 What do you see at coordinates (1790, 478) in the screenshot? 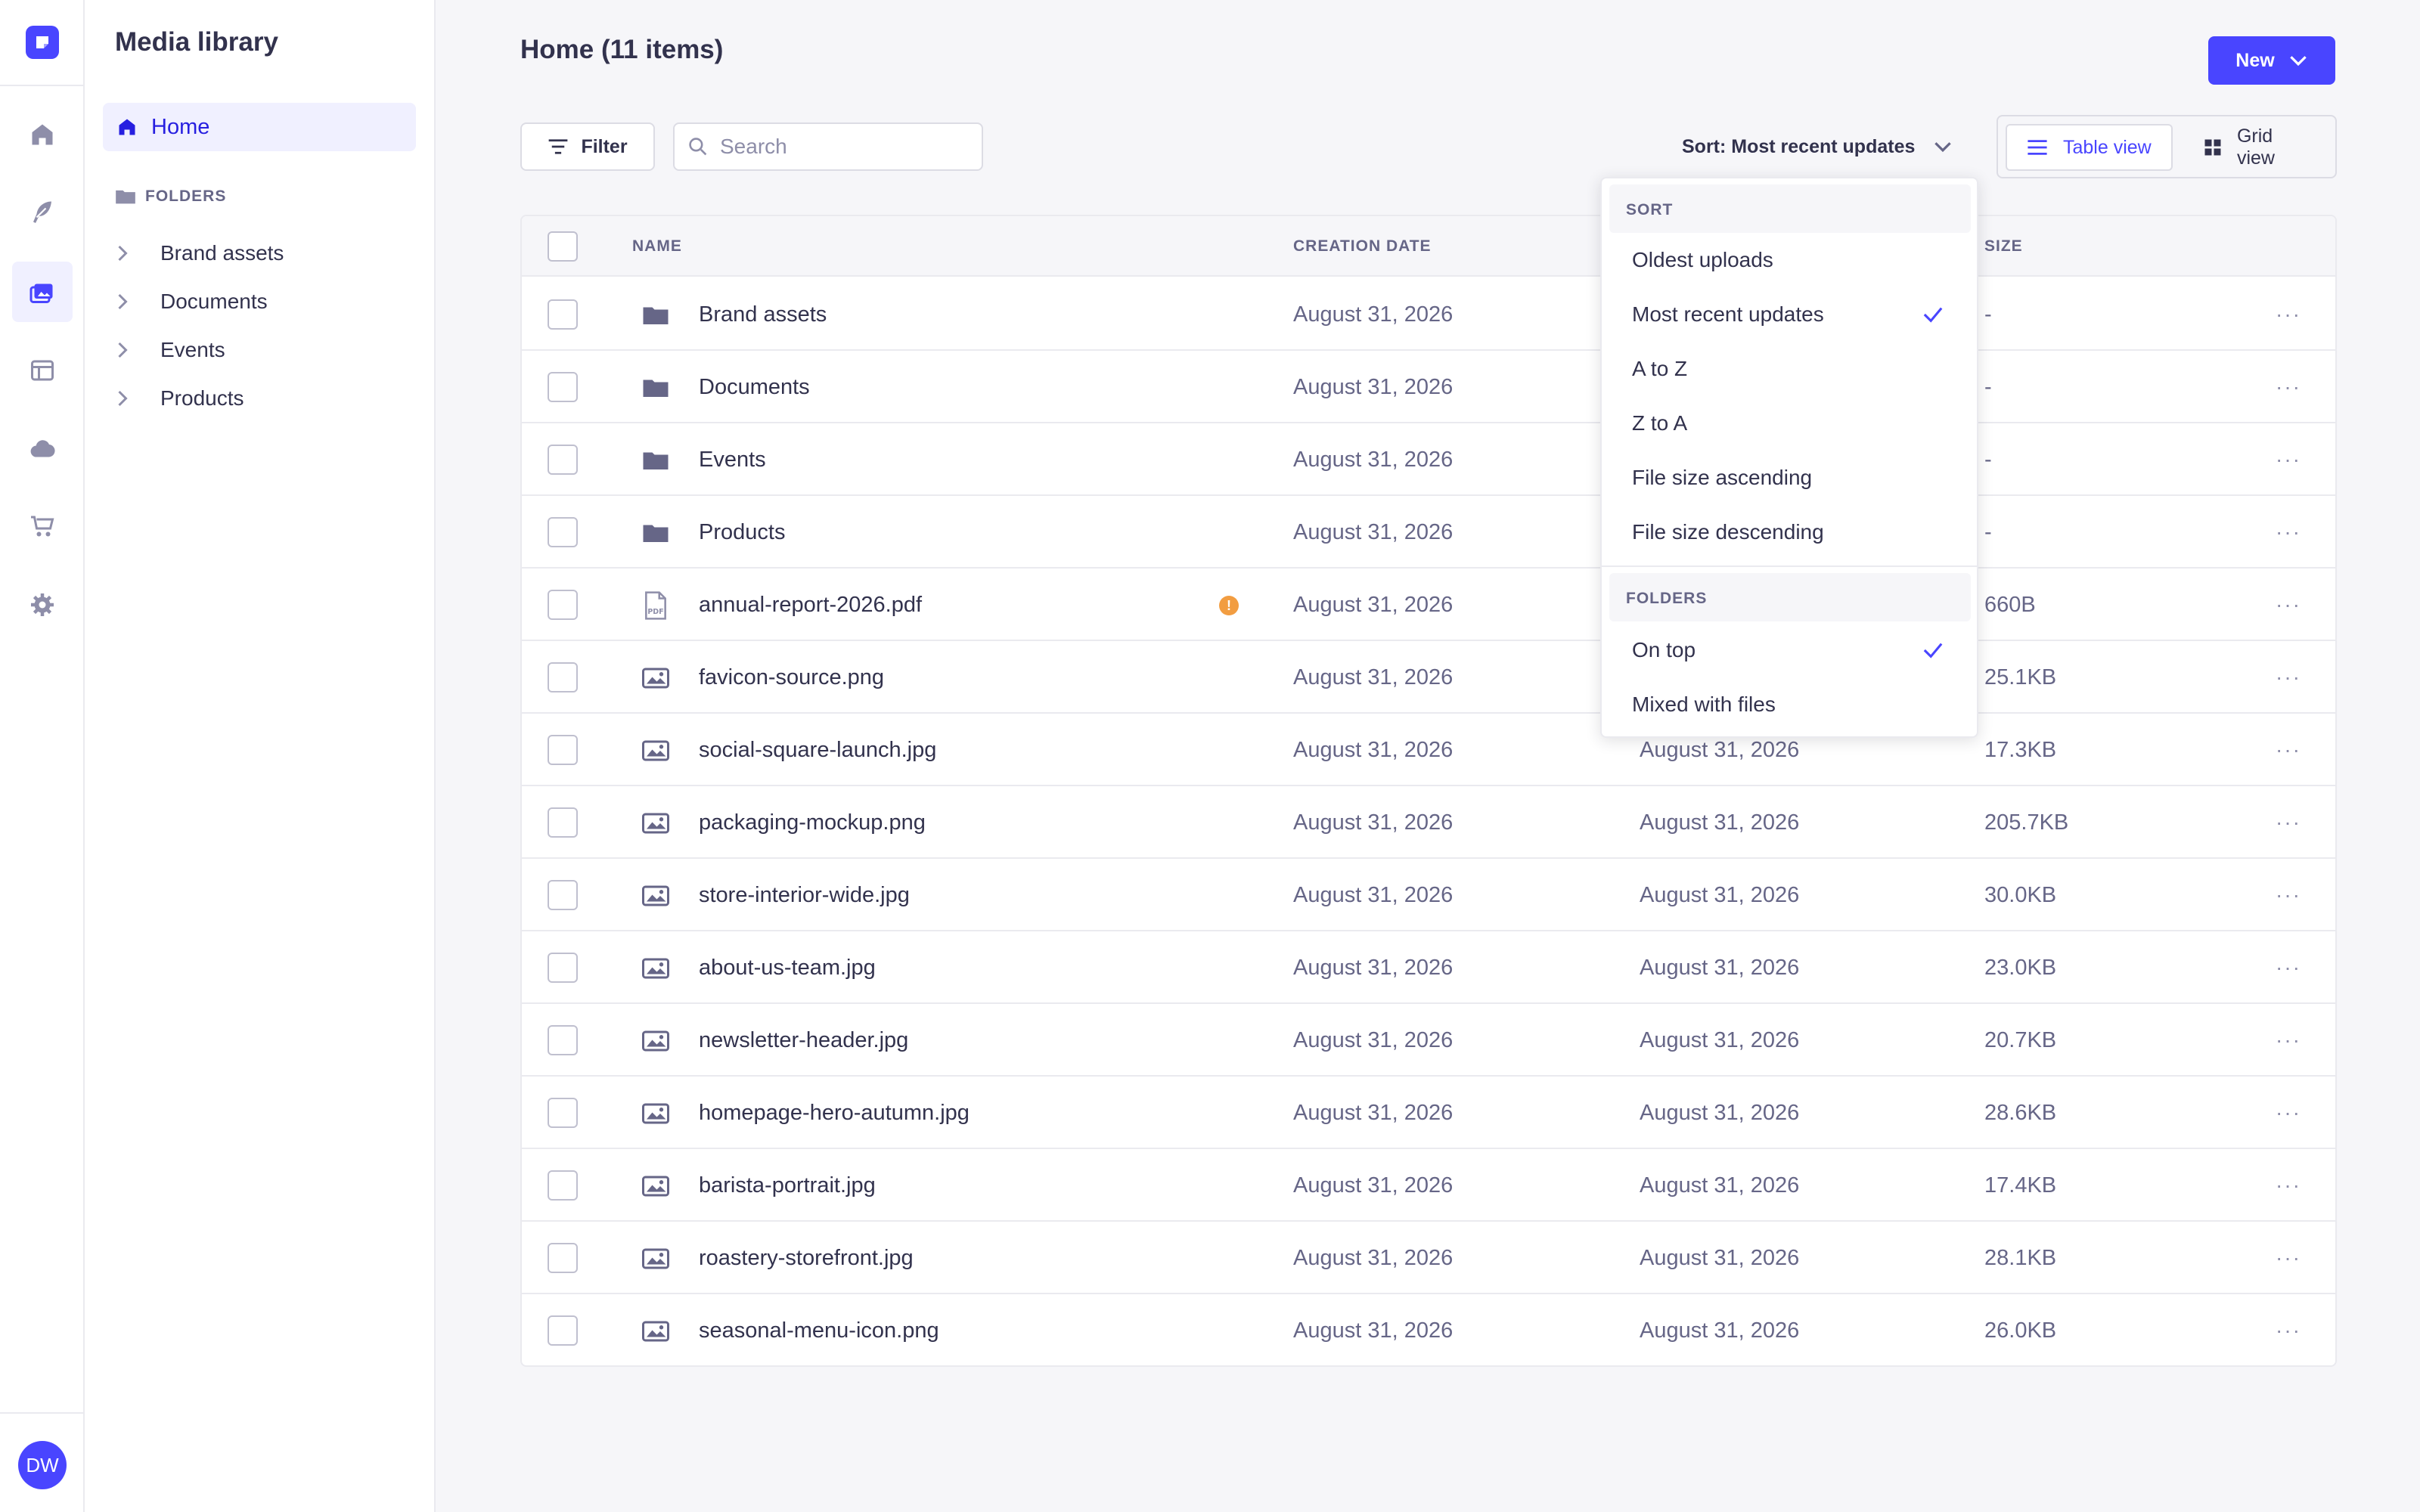
I see `sort-option-file-size-ascending: File size ascending` at bounding box center [1790, 478].